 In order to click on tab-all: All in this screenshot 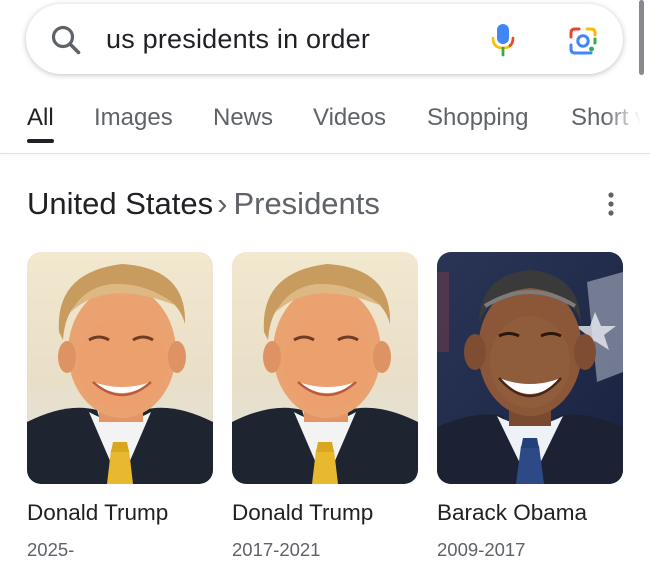, I will do `click(40, 118)`.